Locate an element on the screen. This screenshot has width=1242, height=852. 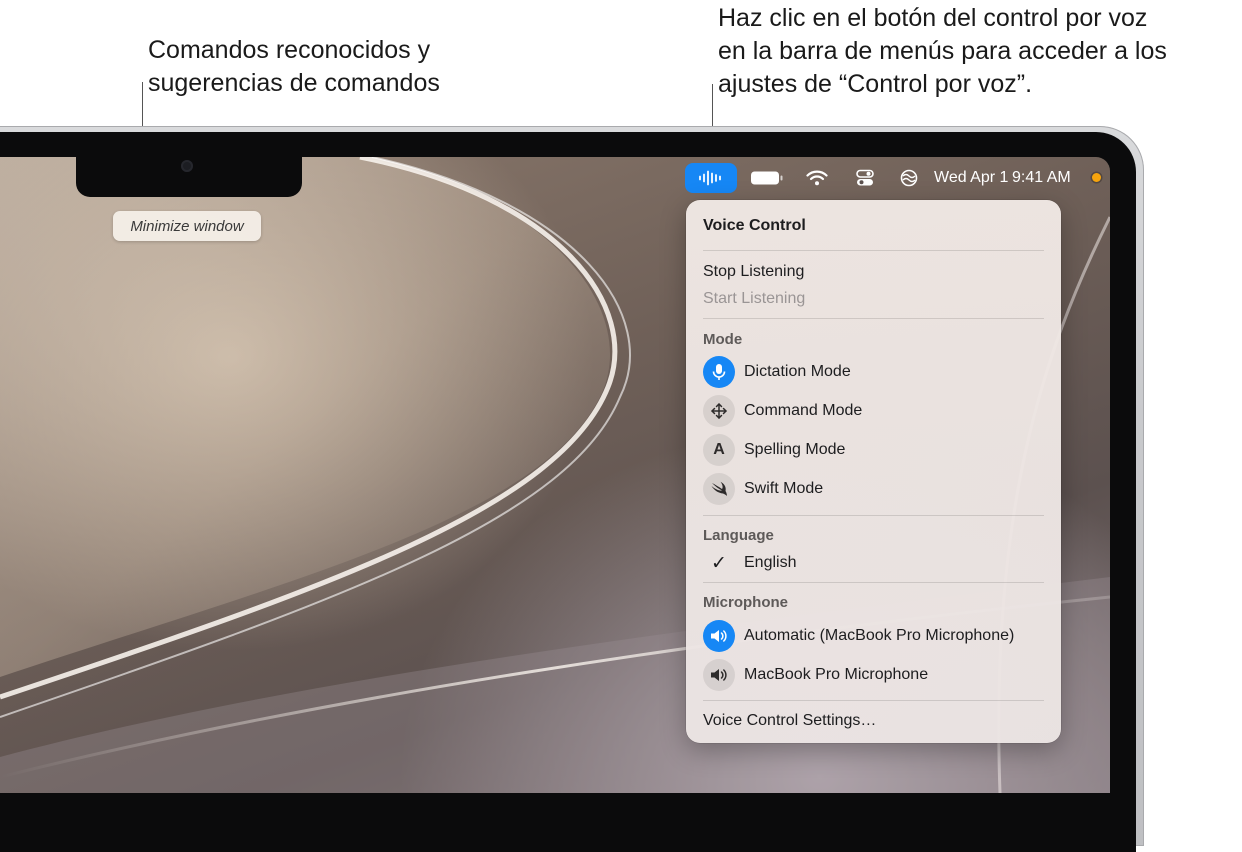
section-heading-microphone: Microphone is located at coordinates (745, 602).